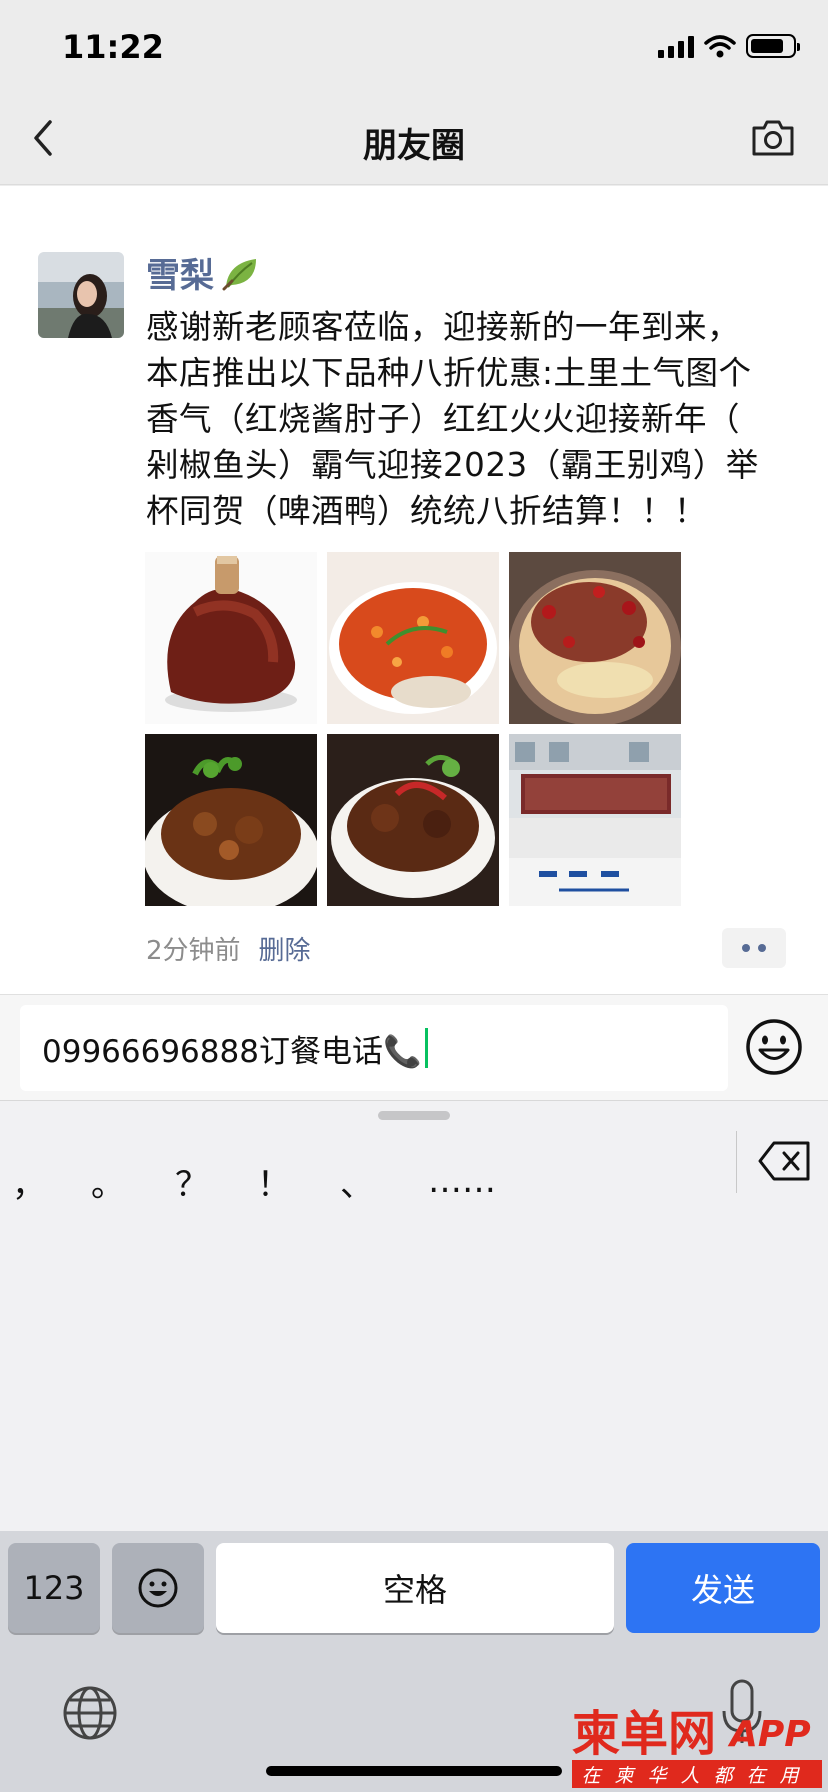 The image size is (828, 1792). Describe the element at coordinates (413, 638) in the screenshot. I see `chopped-pepper-fish-head-photo` at that location.